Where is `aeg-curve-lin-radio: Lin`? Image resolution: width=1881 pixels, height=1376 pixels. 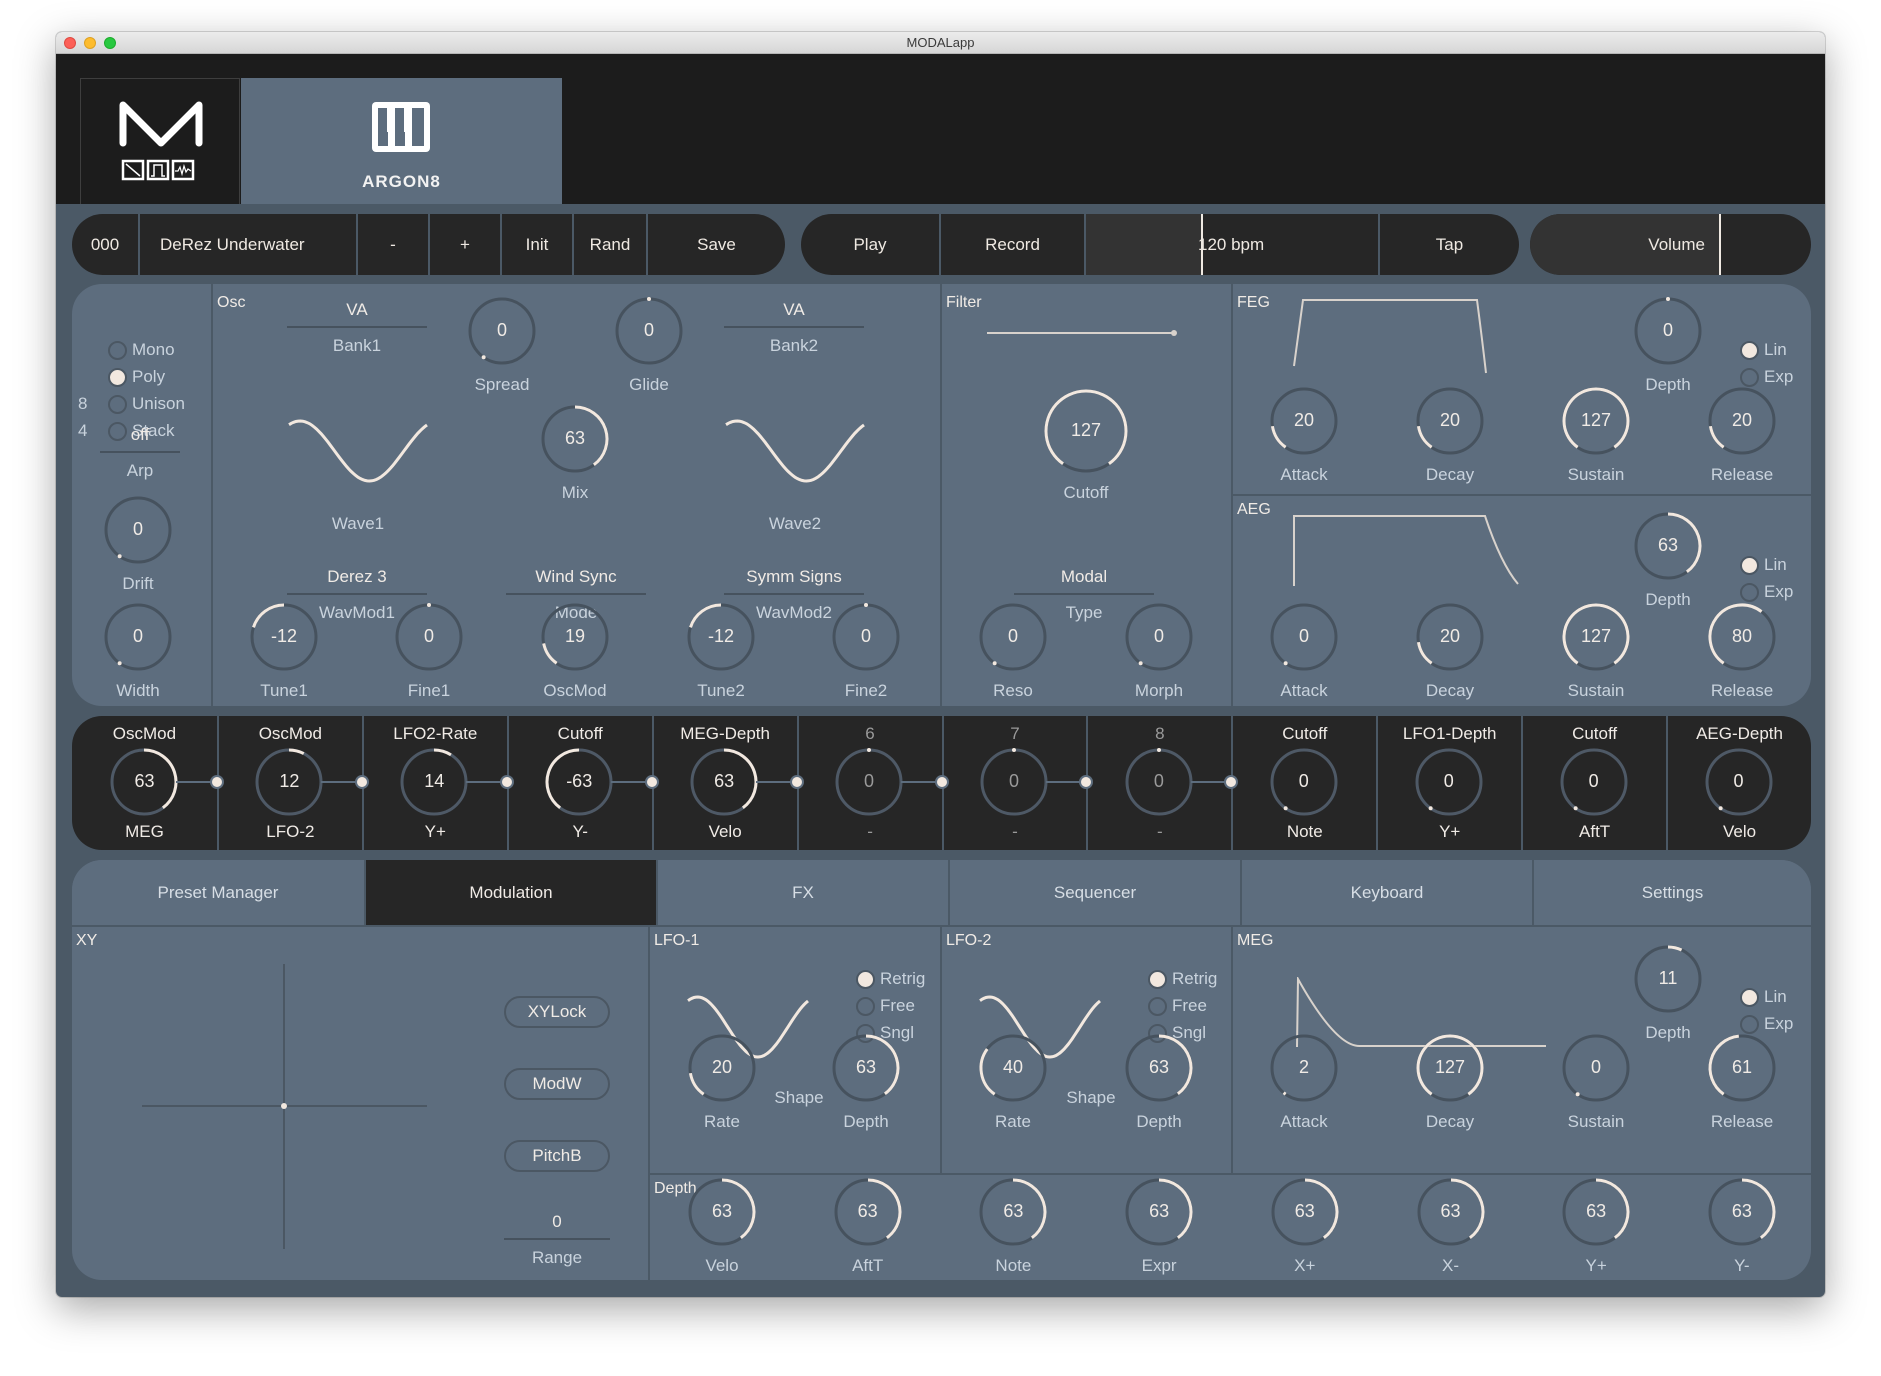 aeg-curve-lin-radio: Lin is located at coordinates (1763, 565).